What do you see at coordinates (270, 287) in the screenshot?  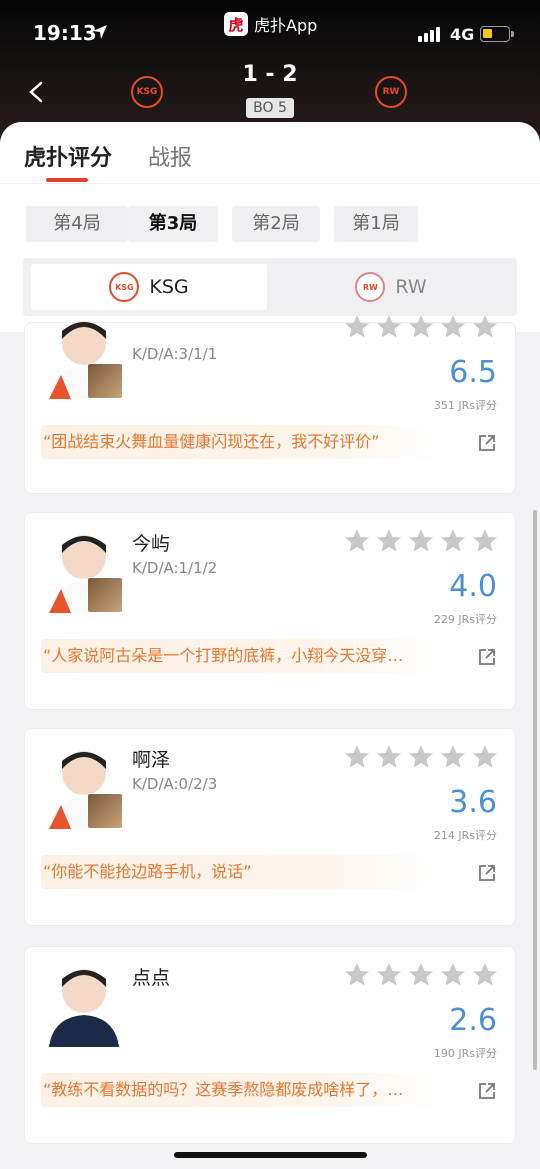 I see `team-switch: KSG KSG RW RW` at bounding box center [270, 287].